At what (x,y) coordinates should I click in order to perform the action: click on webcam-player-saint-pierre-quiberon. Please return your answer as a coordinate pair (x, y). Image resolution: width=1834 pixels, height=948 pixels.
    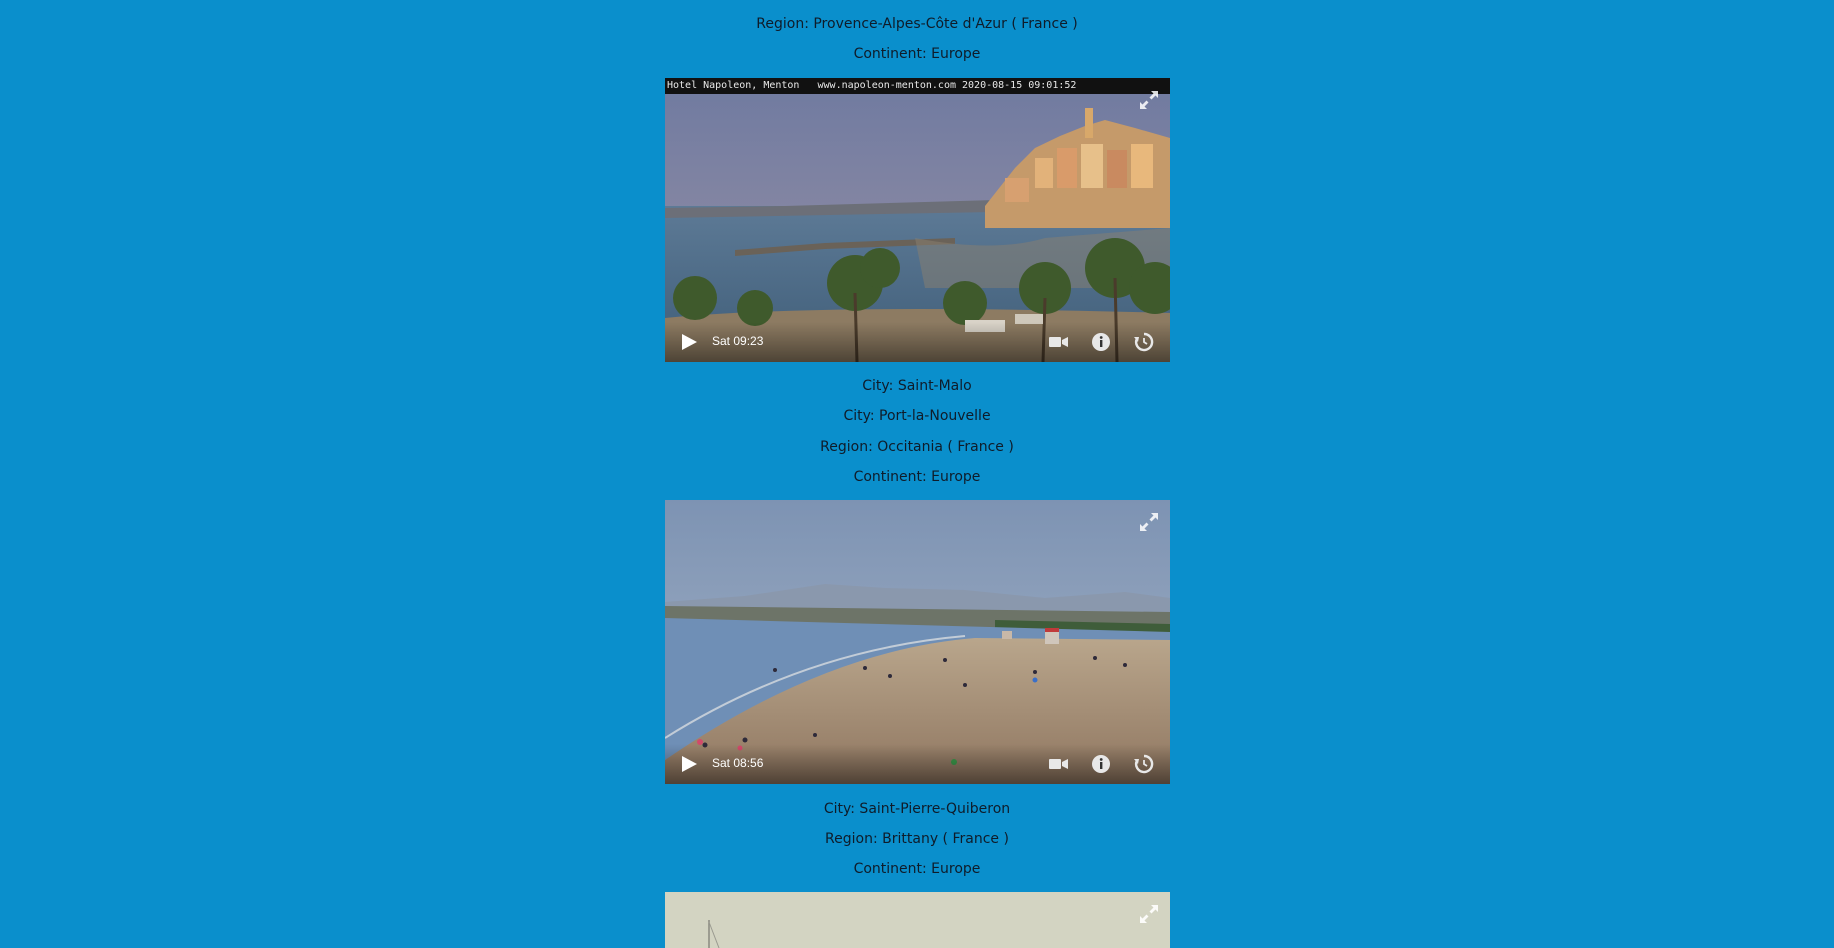
    Looking at the image, I should click on (917, 920).